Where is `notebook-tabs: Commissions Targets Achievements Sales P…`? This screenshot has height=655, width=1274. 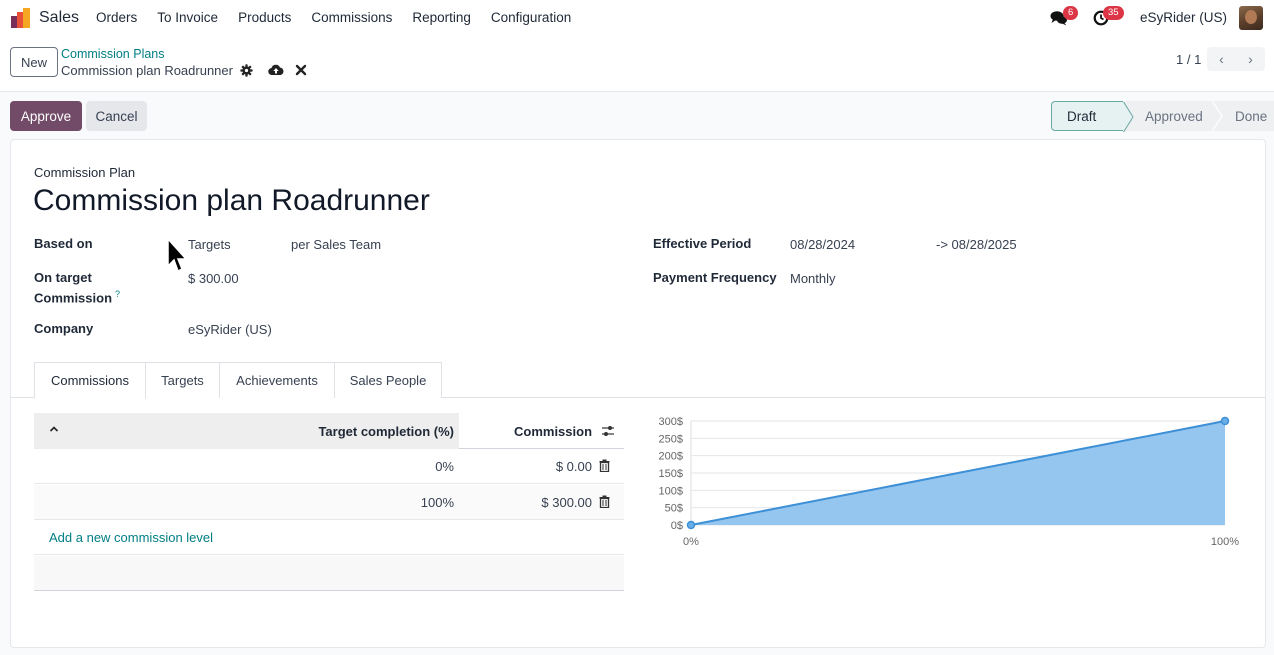 notebook-tabs: Commissions Targets Achievements Sales P… is located at coordinates (638, 380).